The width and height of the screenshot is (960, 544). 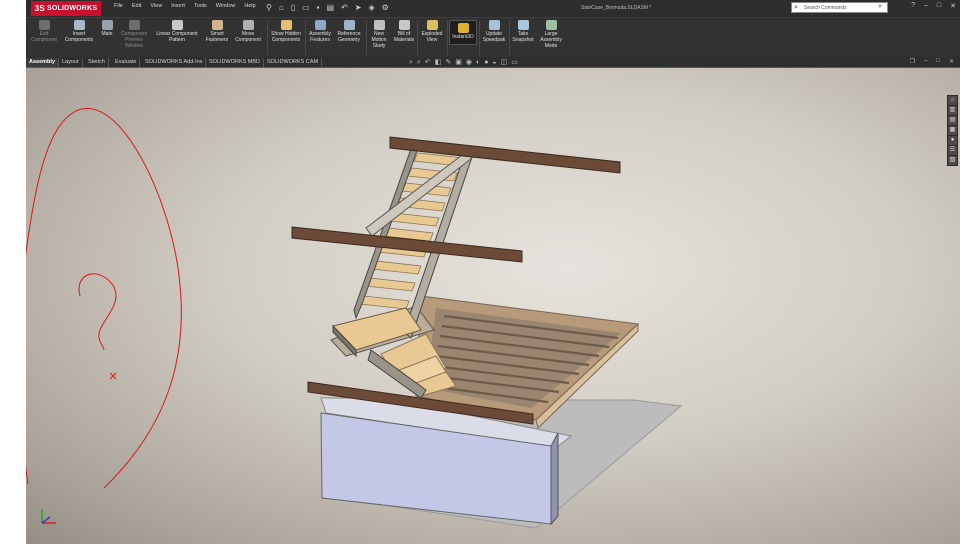 What do you see at coordinates (825, 8) in the screenshot?
I see `search-placeholder: Search Commands` at bounding box center [825, 8].